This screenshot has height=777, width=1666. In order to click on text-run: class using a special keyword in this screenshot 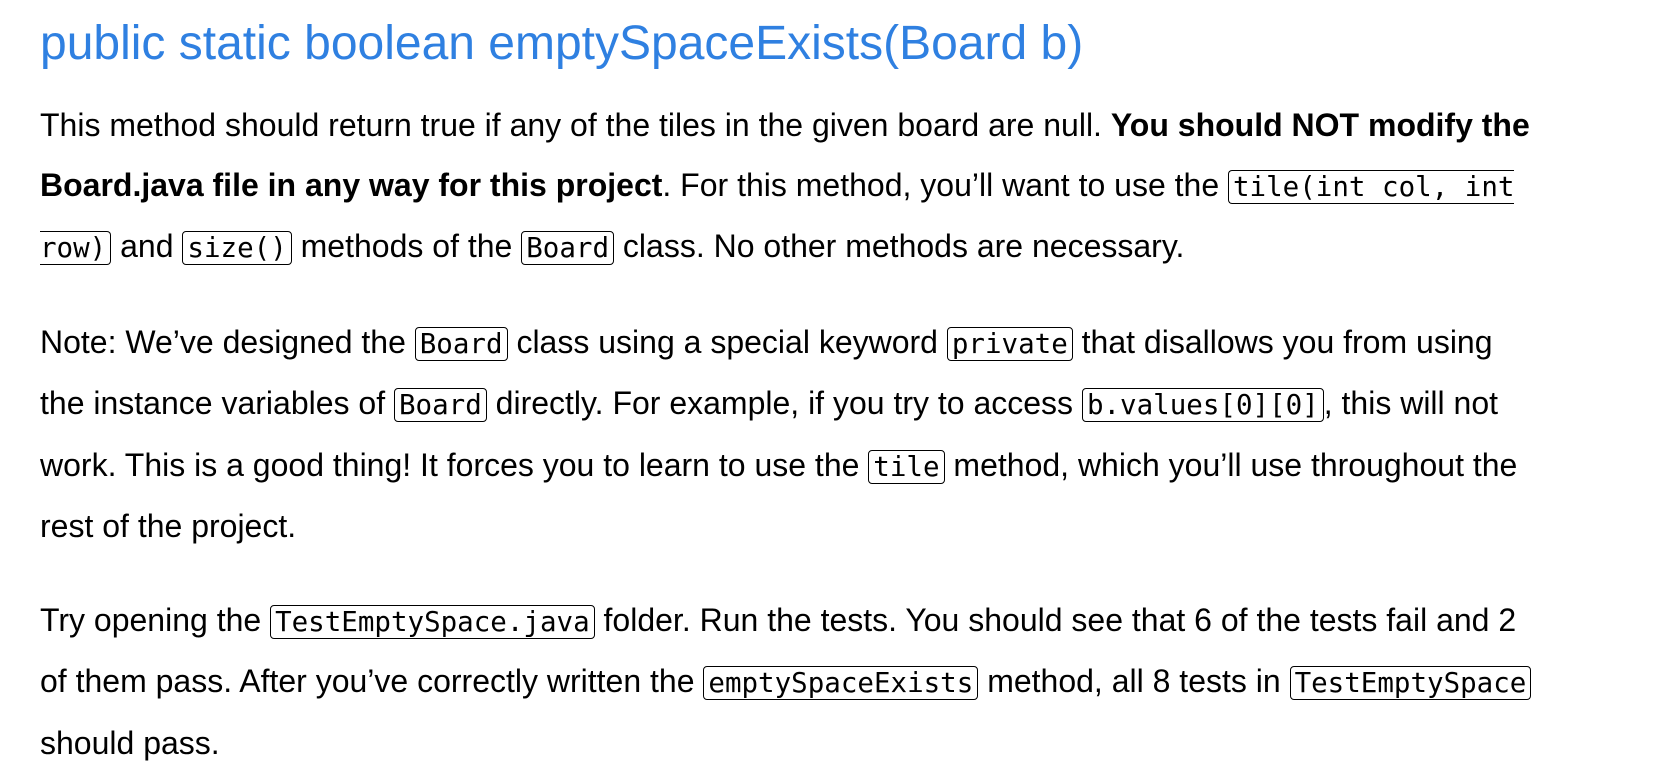, I will do `click(727, 341)`.